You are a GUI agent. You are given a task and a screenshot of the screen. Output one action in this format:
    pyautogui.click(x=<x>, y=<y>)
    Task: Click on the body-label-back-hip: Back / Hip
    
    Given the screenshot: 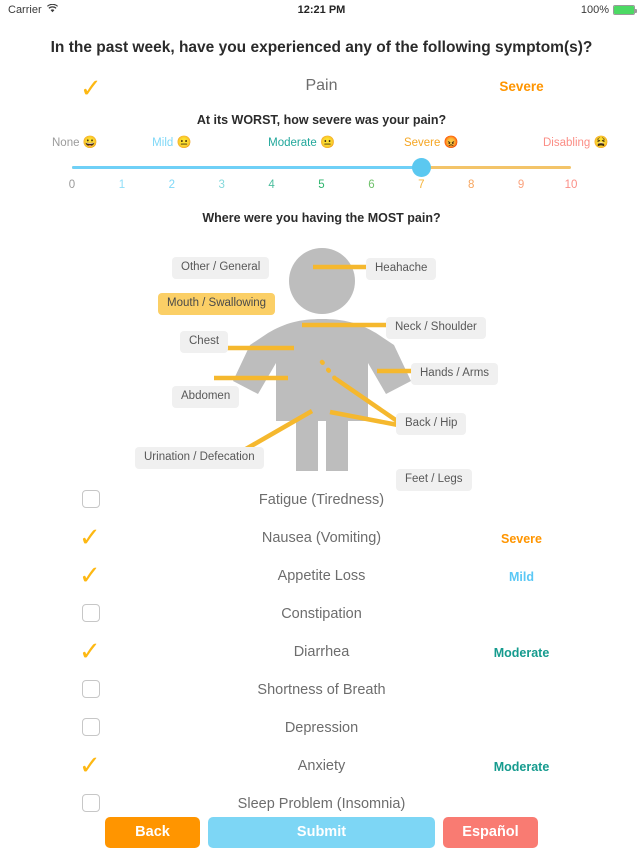 What is the action you would take?
    pyautogui.click(x=431, y=424)
    